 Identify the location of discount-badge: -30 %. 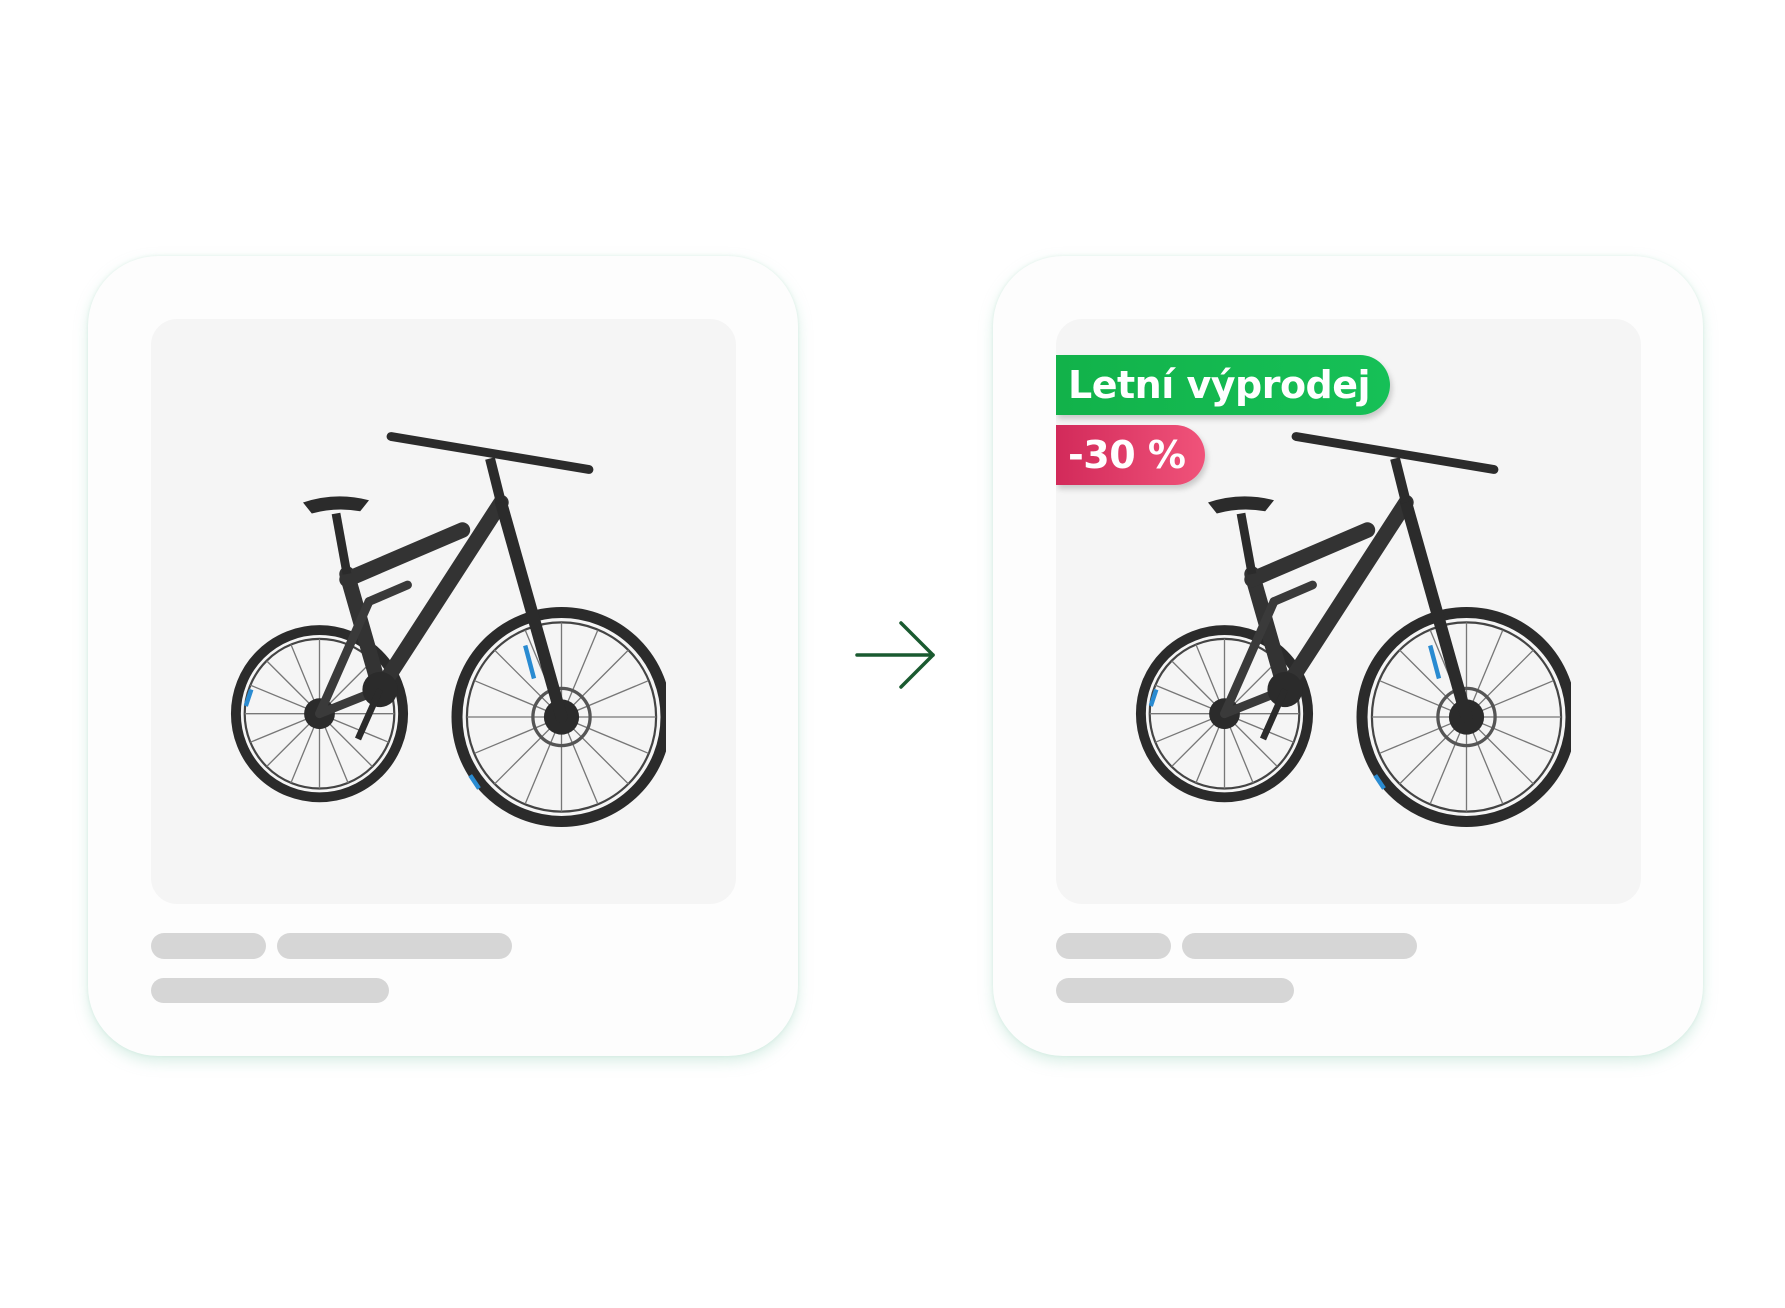
(1131, 455).